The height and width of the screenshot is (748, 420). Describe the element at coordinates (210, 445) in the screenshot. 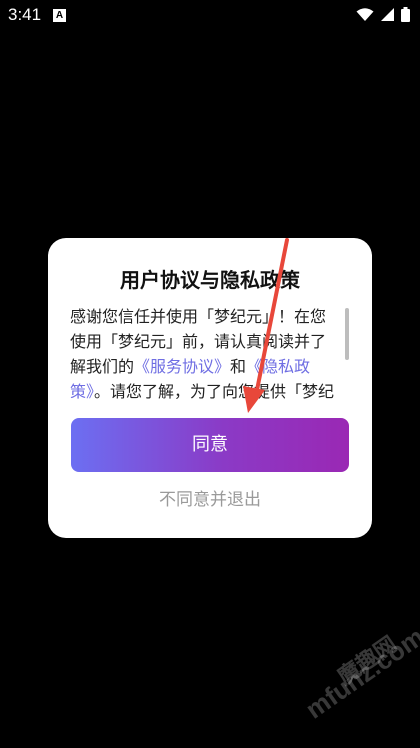

I see `agree-button: 同意` at that location.